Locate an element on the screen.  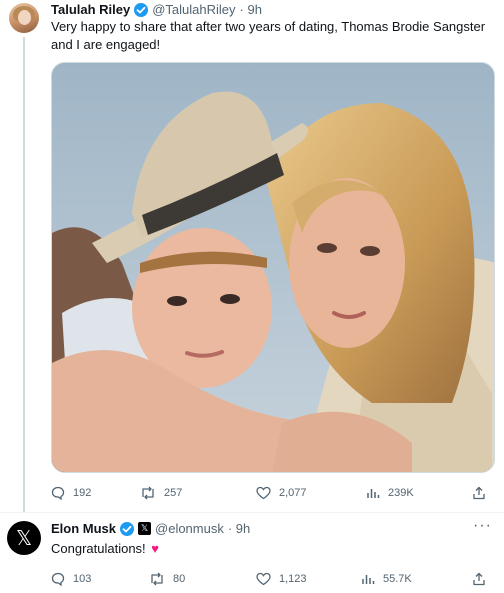
views-count: 239K is located at coordinates (401, 493).